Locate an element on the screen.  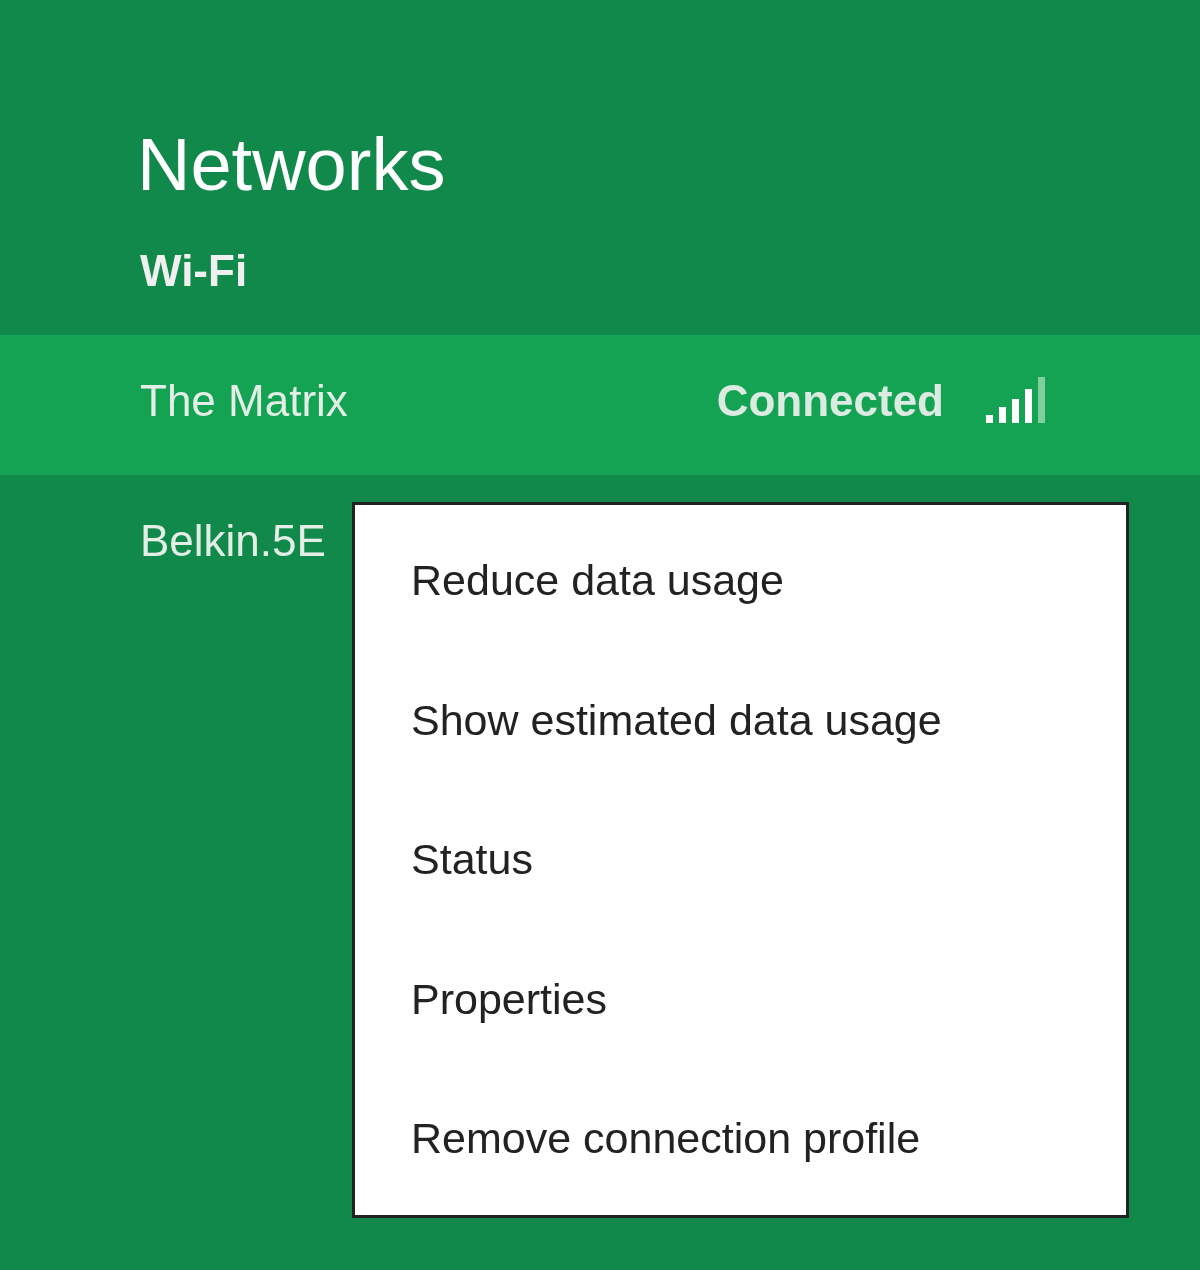
menu-item: Remove connection profile is located at coordinates (740, 1139).